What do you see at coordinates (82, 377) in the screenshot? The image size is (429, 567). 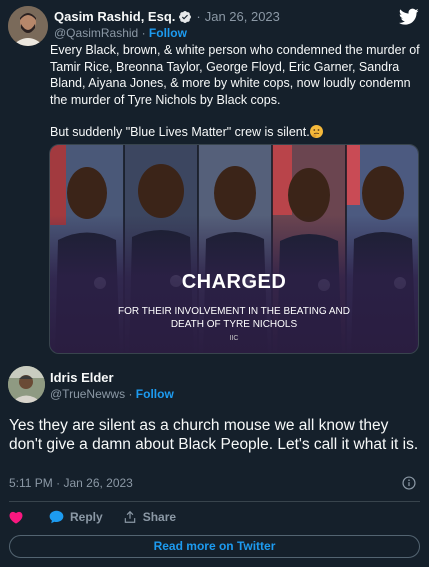 I see `reply-author-name: Idris Elder` at bounding box center [82, 377].